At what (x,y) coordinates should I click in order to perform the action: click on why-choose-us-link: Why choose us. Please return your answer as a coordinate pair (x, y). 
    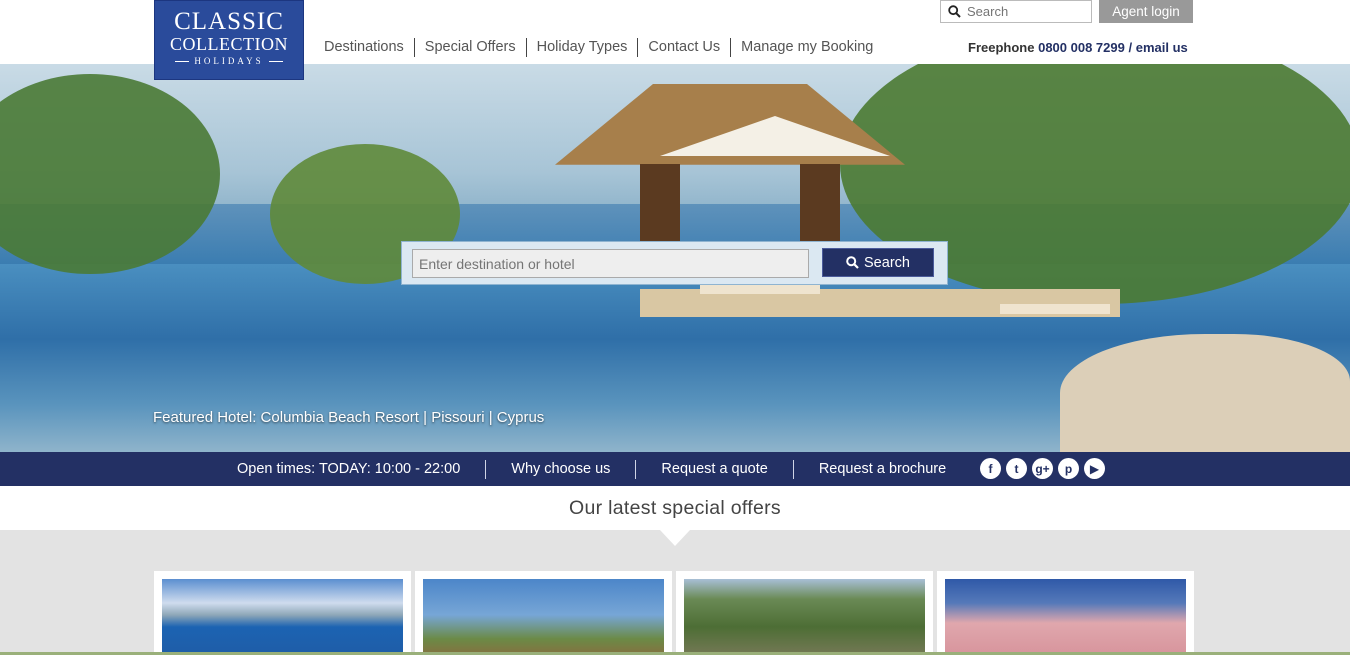
    Looking at the image, I should click on (560, 469).